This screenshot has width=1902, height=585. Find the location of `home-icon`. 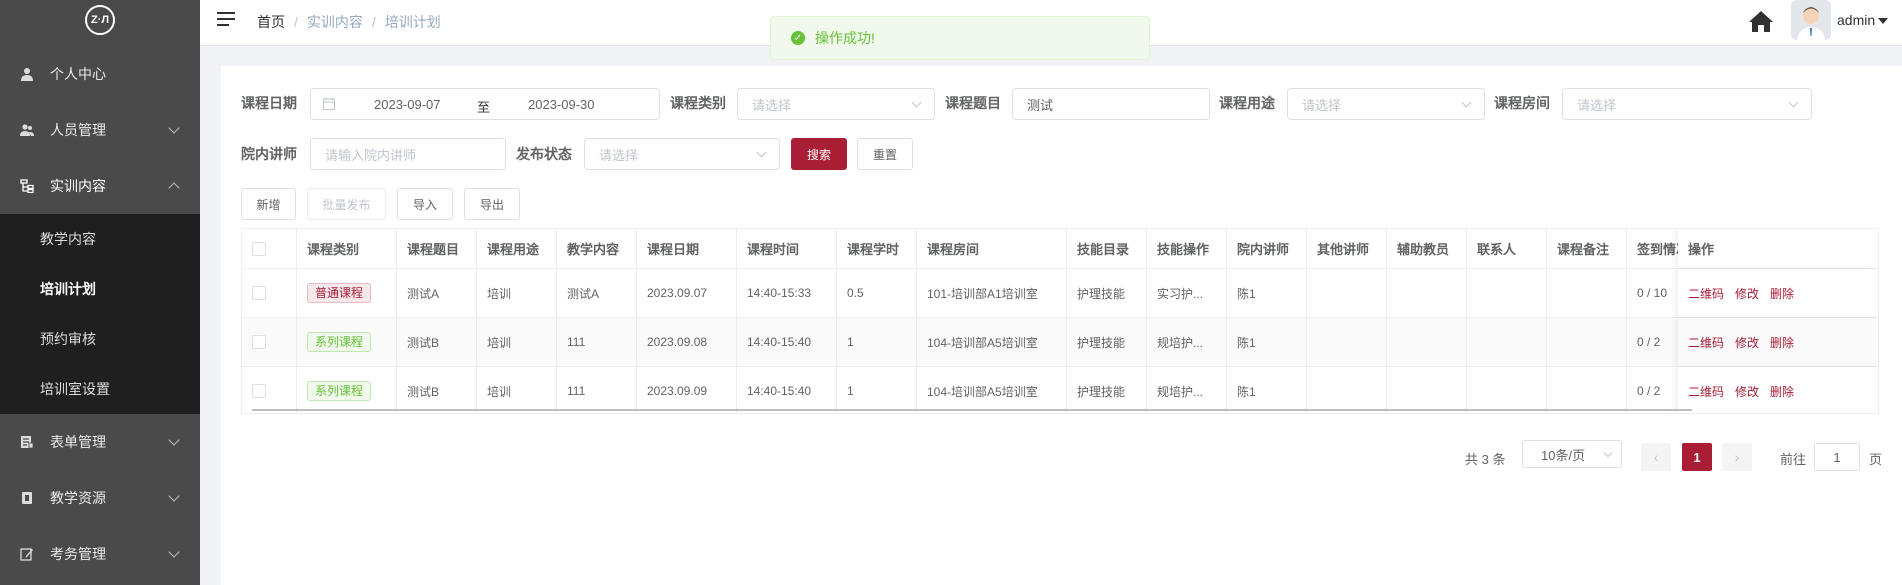

home-icon is located at coordinates (1761, 21).